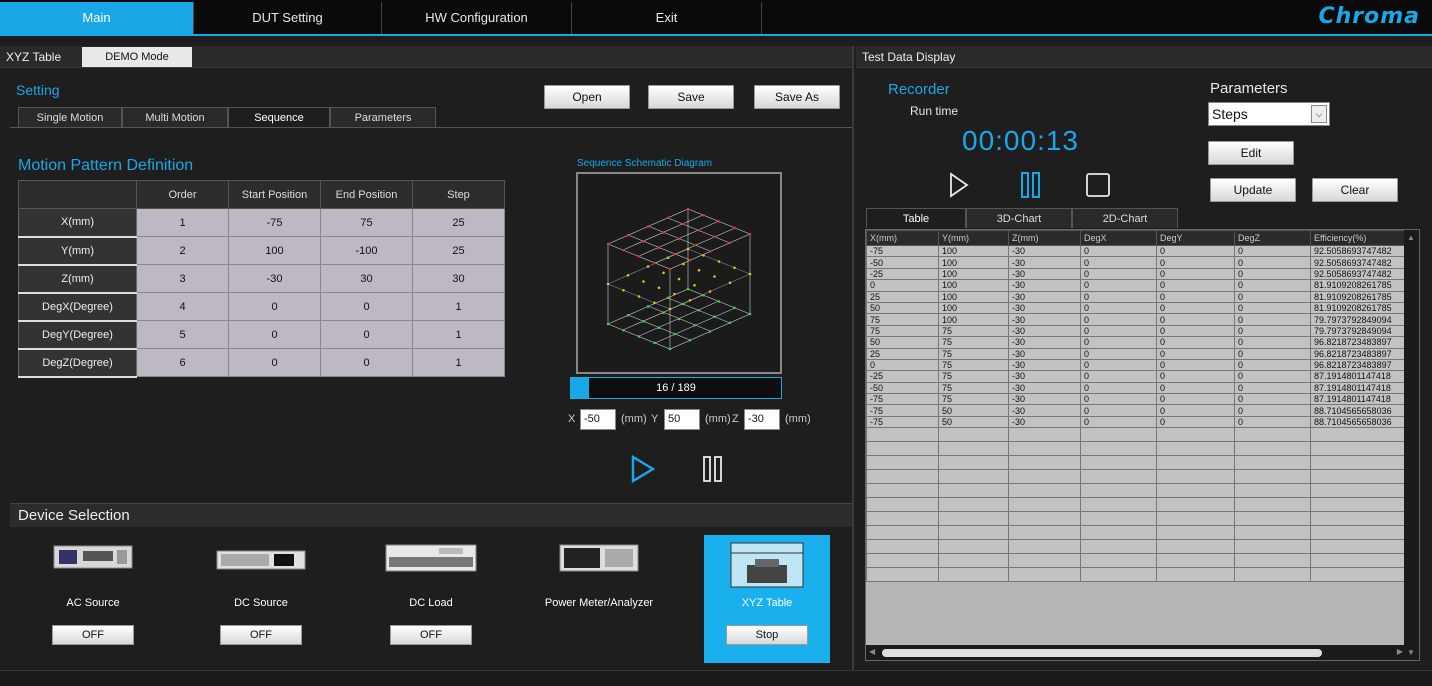 This screenshot has height=686, width=1432. I want to click on device-xyz-table: XYZ Table Stop, so click(767, 599).